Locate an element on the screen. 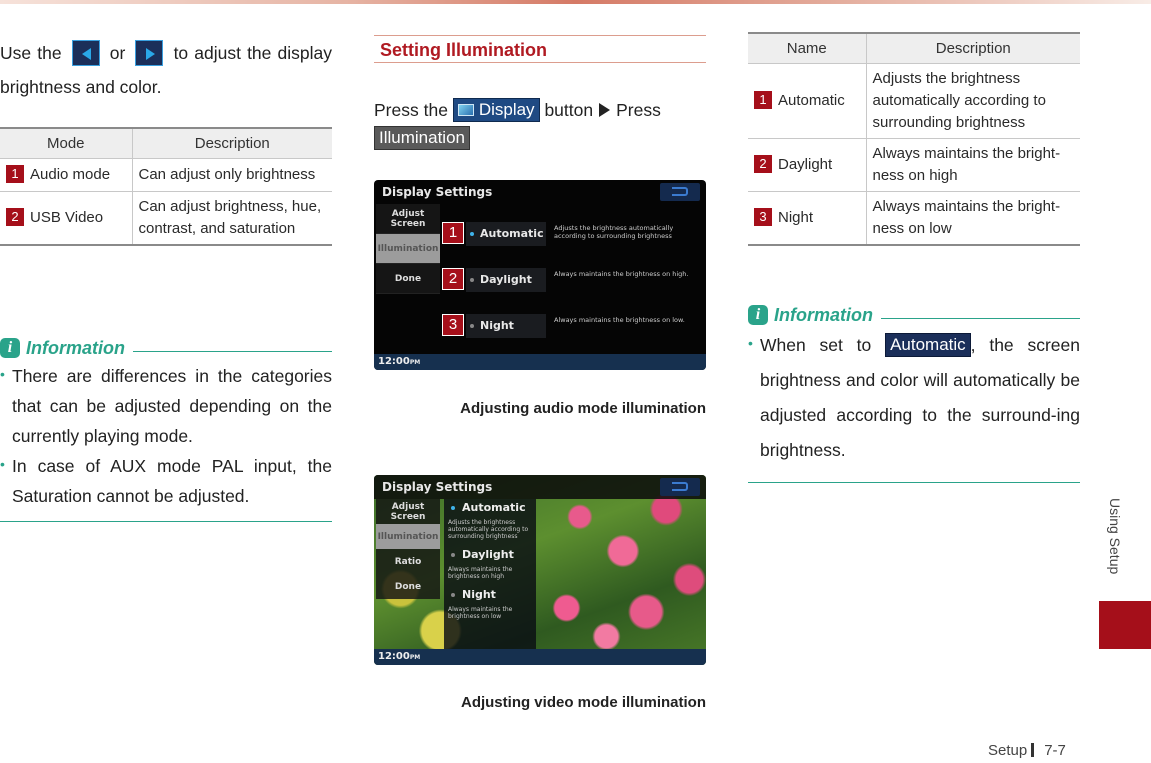 The width and height of the screenshot is (1151, 763). section-side-text: Using Setup is located at coordinates (1115, 536).